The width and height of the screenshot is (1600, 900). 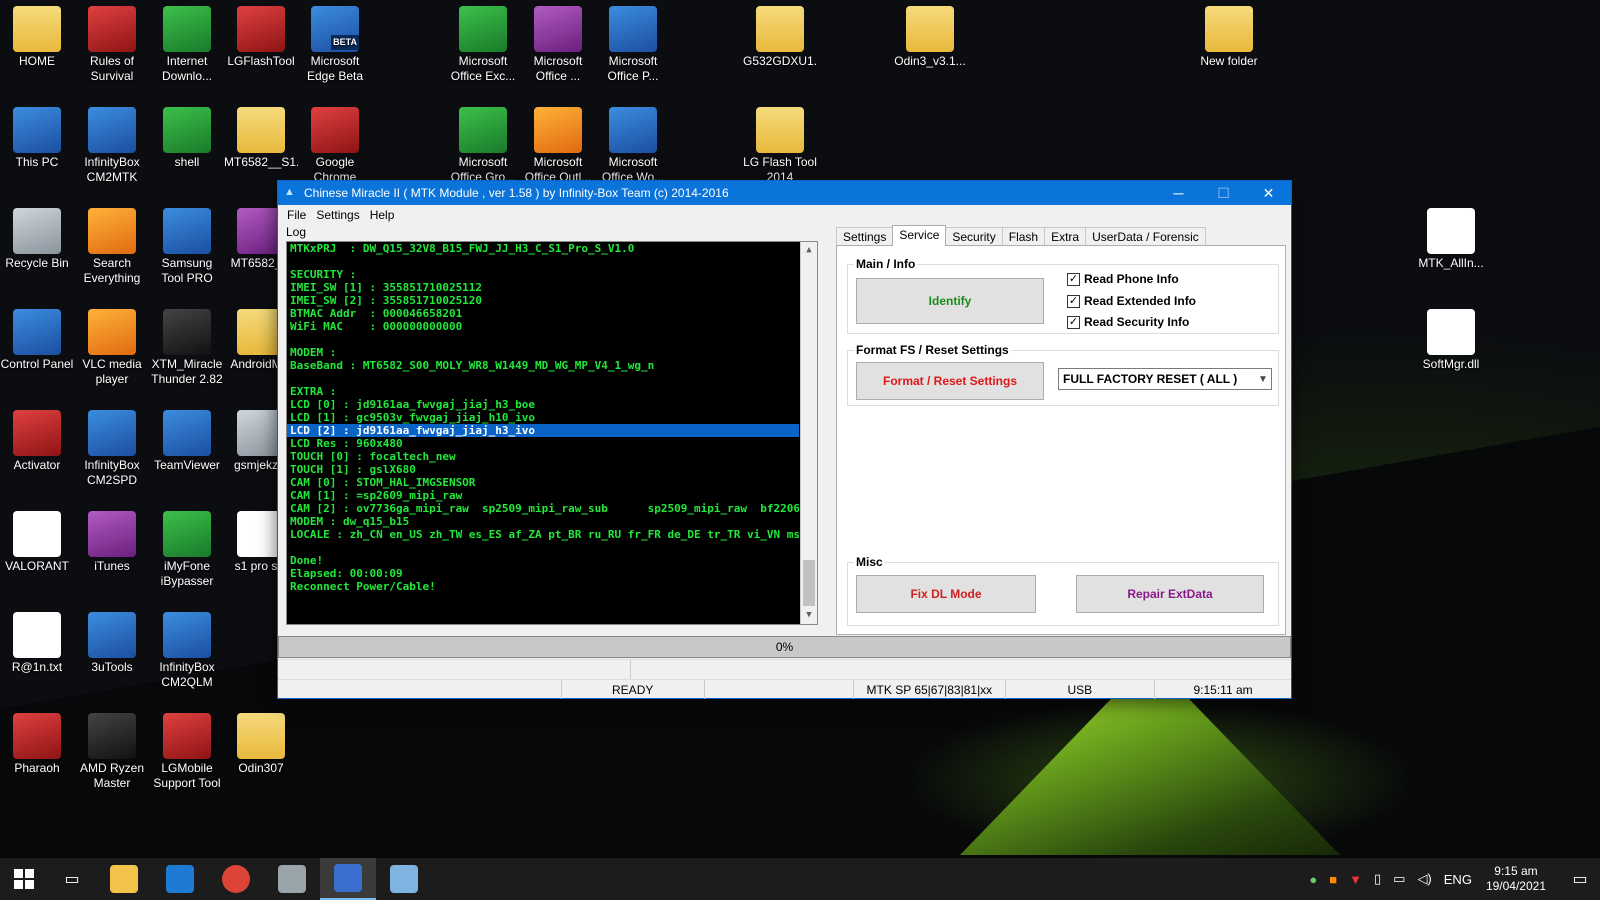 I want to click on desktop-icon: iMyFone iBypasser, so click(x=187, y=550).